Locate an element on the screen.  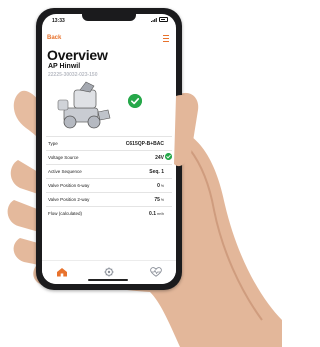
row-value: 24V is located at coordinates (159, 157).